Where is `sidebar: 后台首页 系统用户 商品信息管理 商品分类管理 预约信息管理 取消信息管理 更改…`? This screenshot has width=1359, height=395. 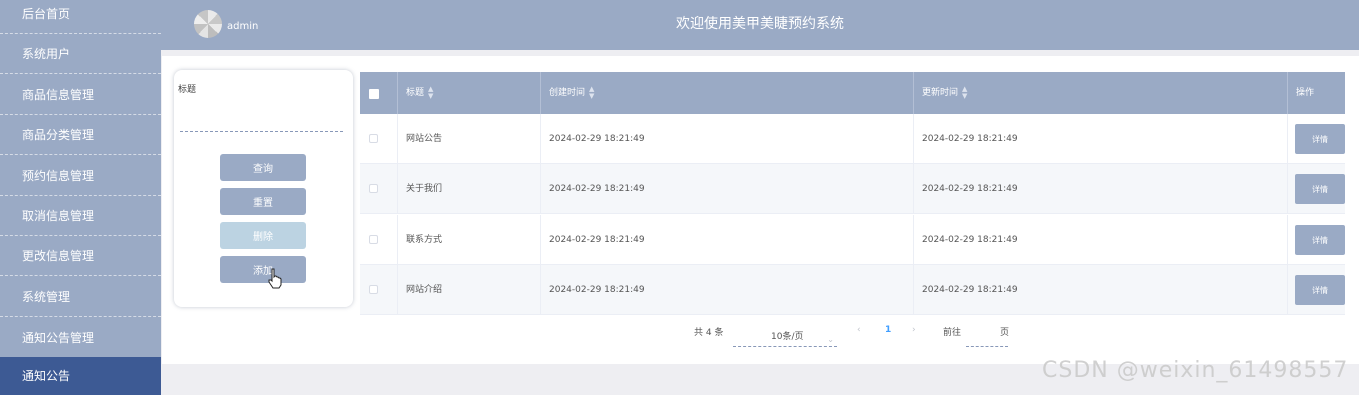
sidebar: 后台首页 系统用户 商品信息管理 商品分类管理 预约信息管理 取消信息管理 更改… is located at coordinates (80, 197).